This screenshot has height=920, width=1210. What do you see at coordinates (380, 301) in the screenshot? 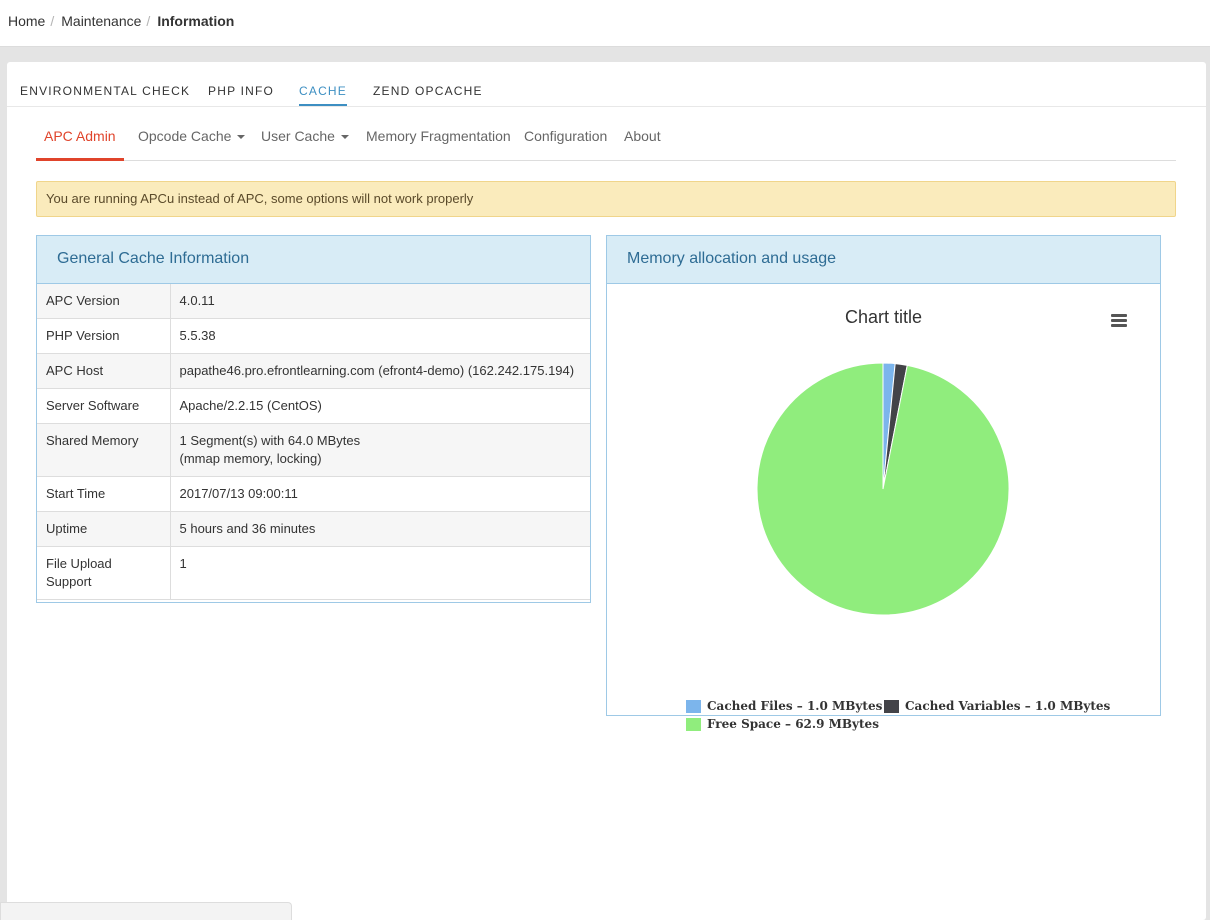
I see `row-value: 4.0.11` at bounding box center [380, 301].